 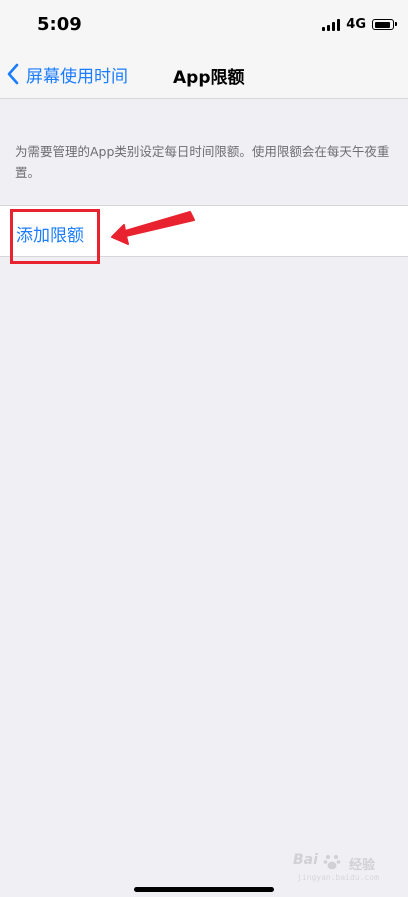 I want to click on watermark-url: jingyan.baidu.com, so click(x=338, y=877).